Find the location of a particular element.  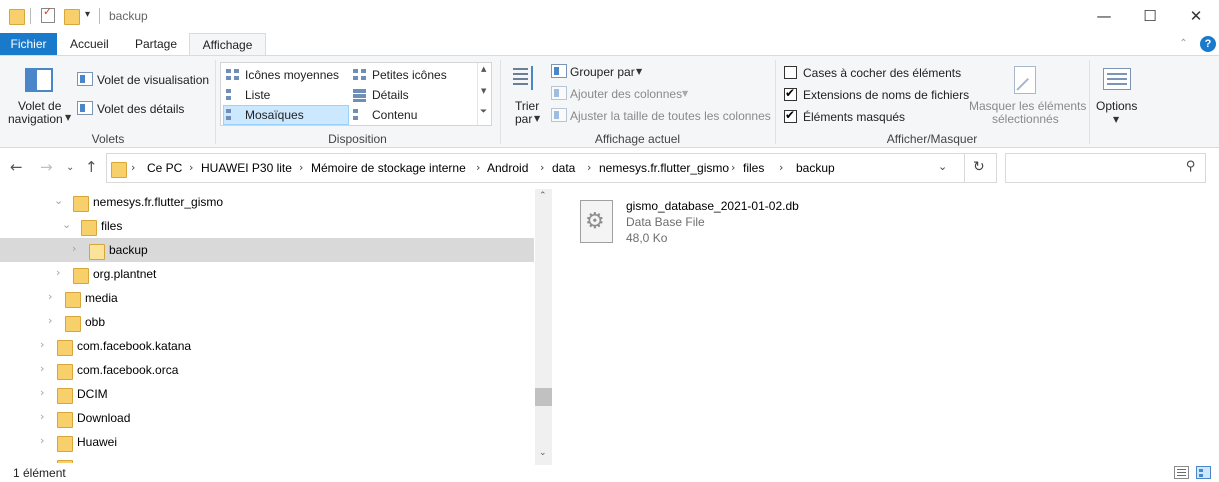

help-icon: ? is located at coordinates (1208, 44).